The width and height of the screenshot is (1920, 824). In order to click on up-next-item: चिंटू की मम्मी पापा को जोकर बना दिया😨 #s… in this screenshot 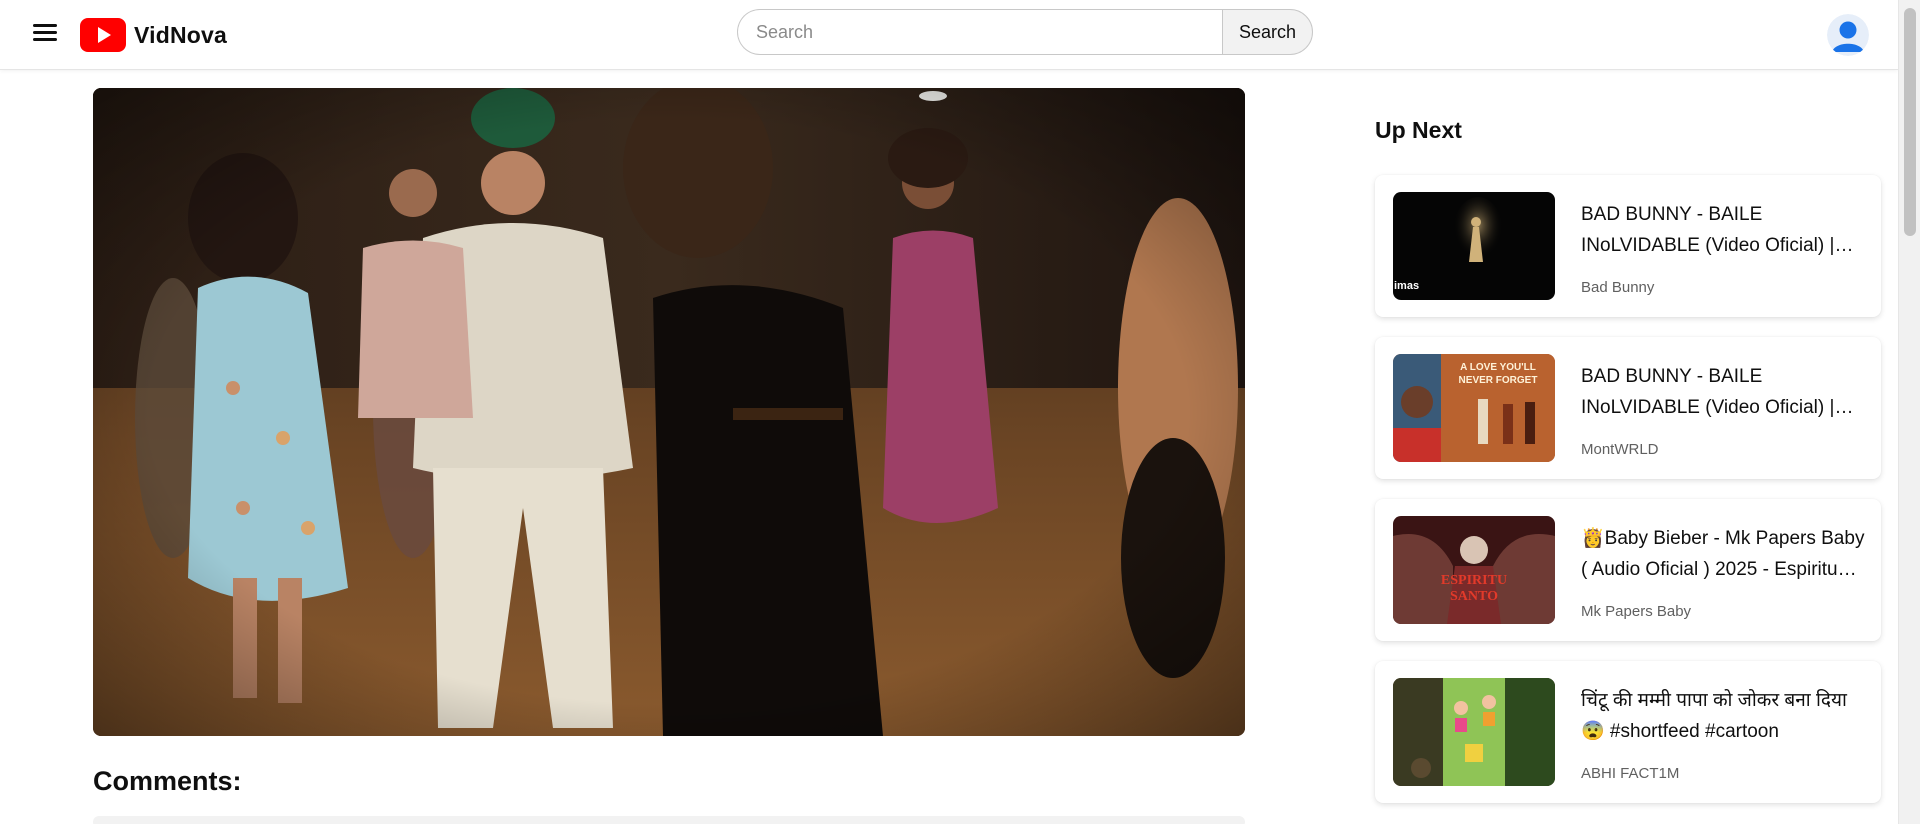, I will do `click(1628, 732)`.